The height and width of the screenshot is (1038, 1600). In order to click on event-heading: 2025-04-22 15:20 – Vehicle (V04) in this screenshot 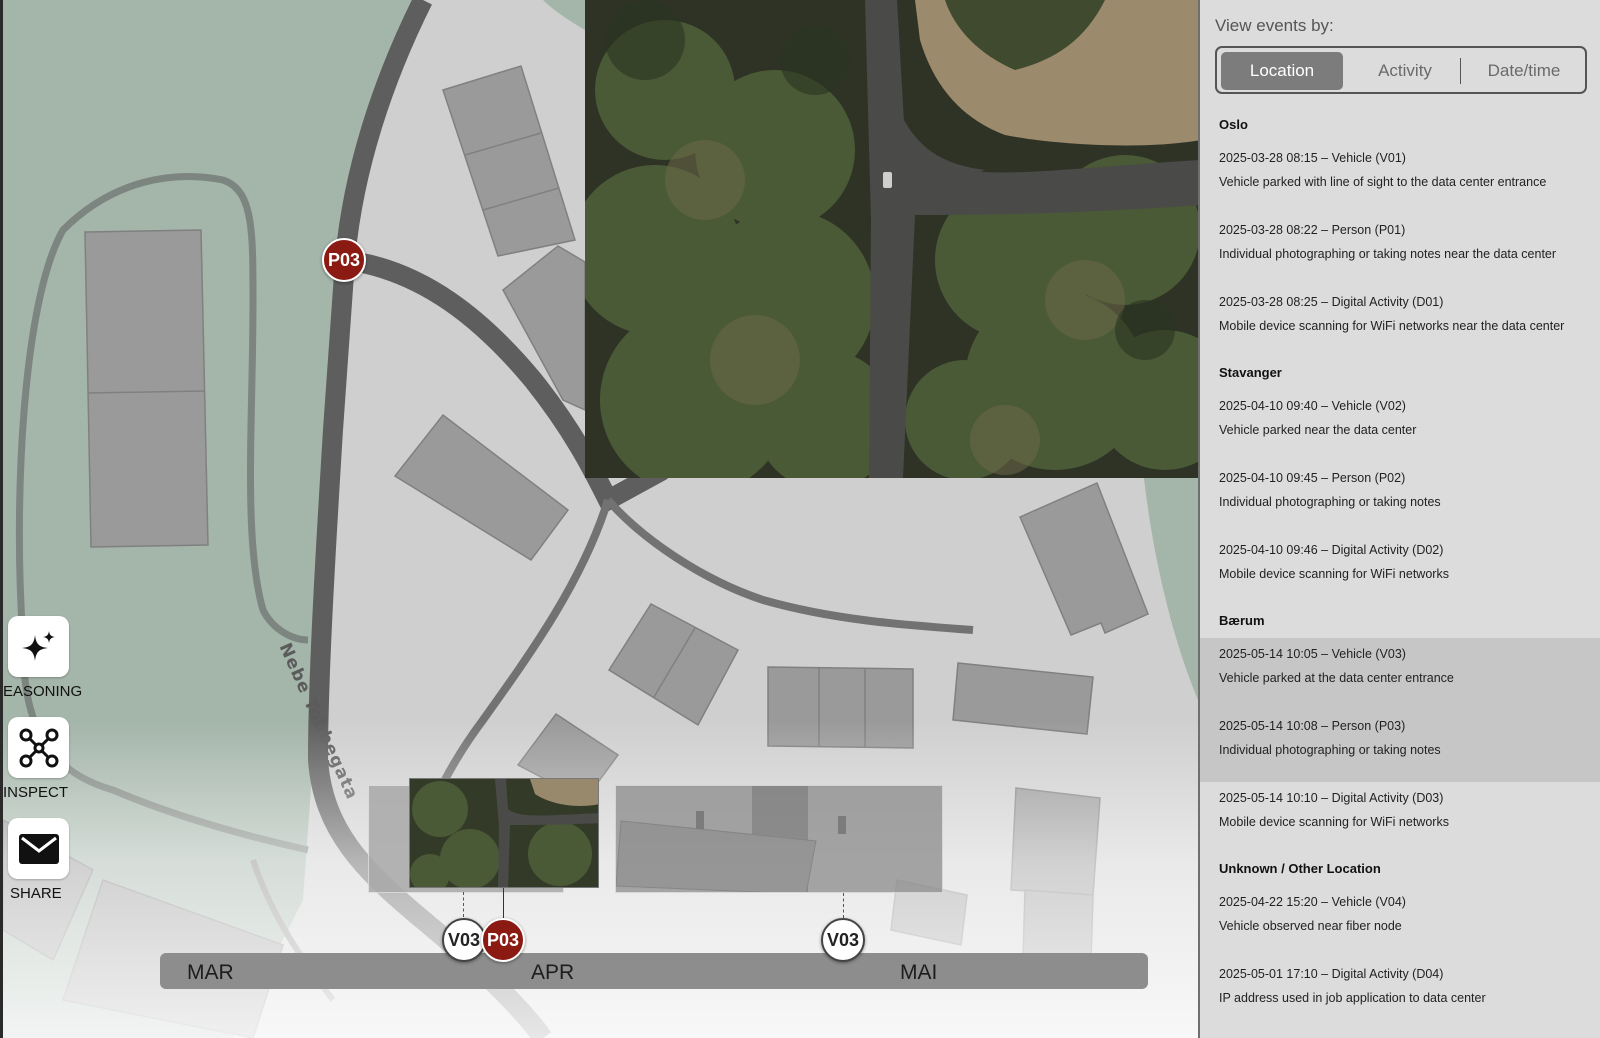, I will do `click(1312, 902)`.